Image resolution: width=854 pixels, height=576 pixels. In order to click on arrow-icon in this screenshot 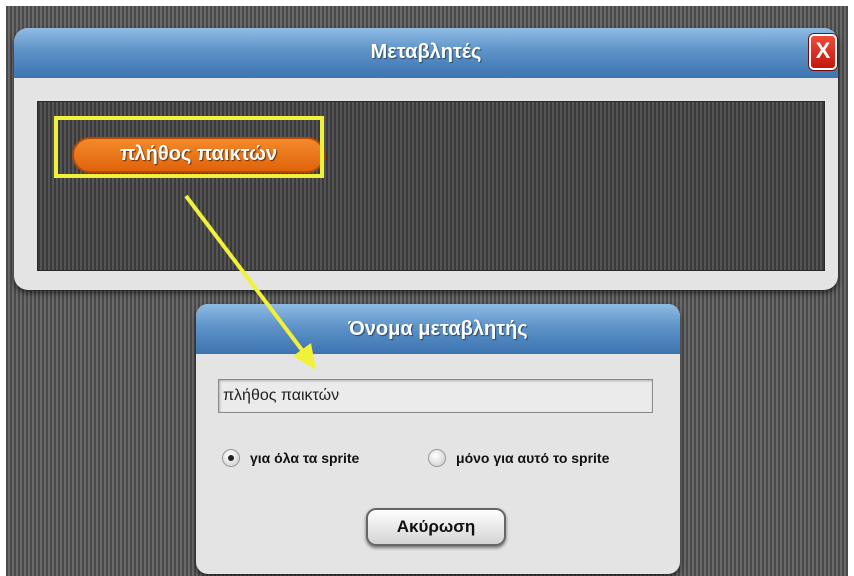, I will do `click(250, 282)`.